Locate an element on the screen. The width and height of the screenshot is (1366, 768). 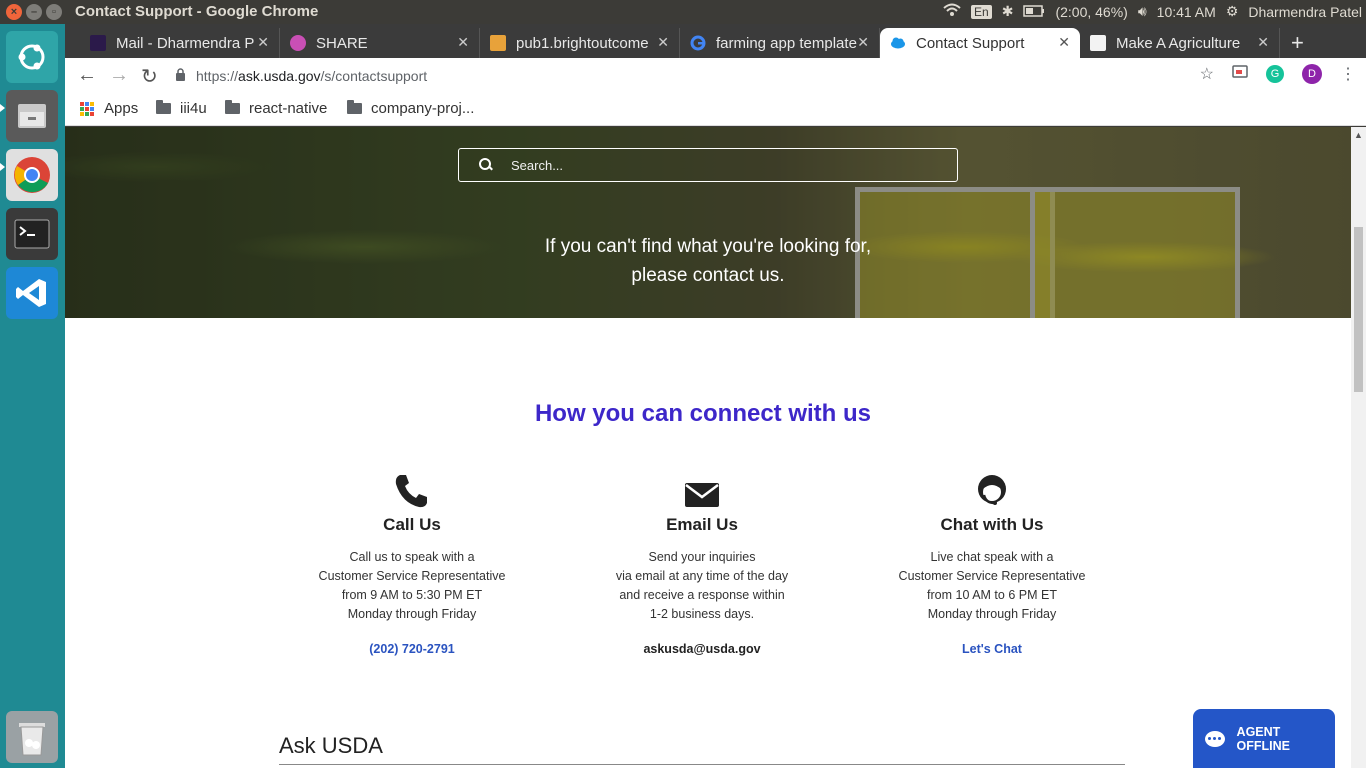
clock: 10:41 AM is located at coordinates (1186, 12).